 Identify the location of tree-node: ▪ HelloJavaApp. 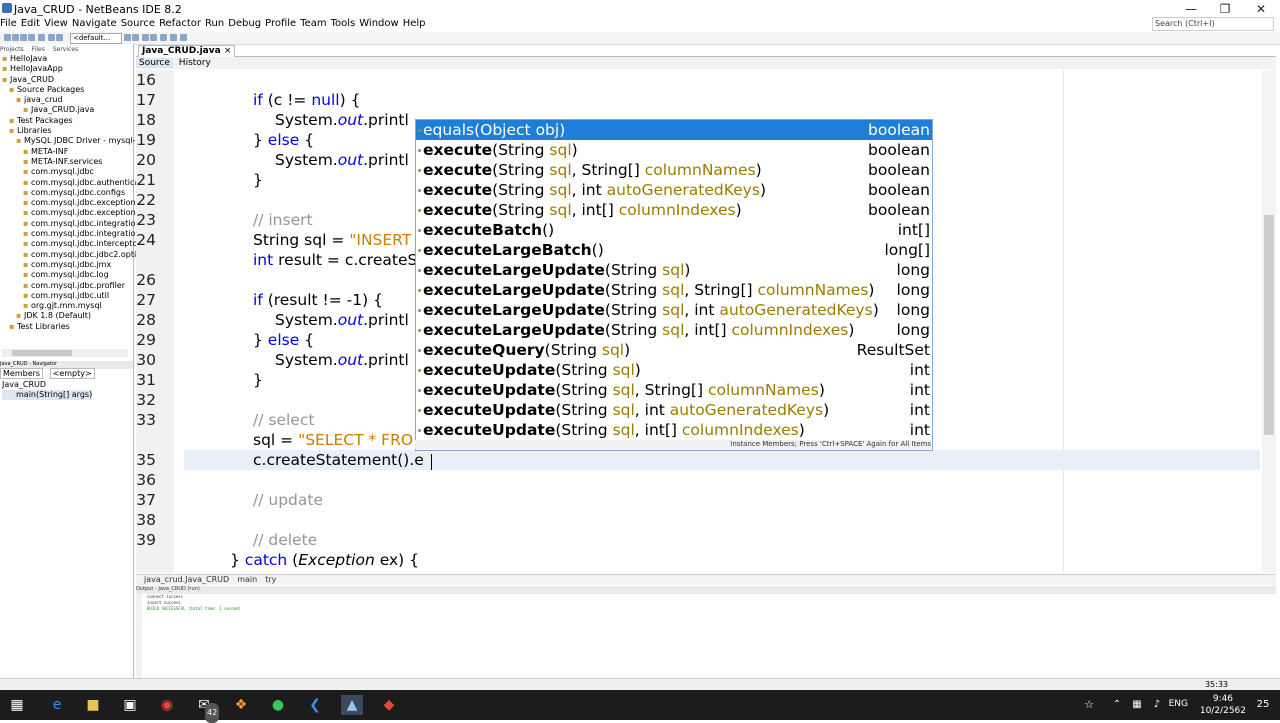
(74, 69).